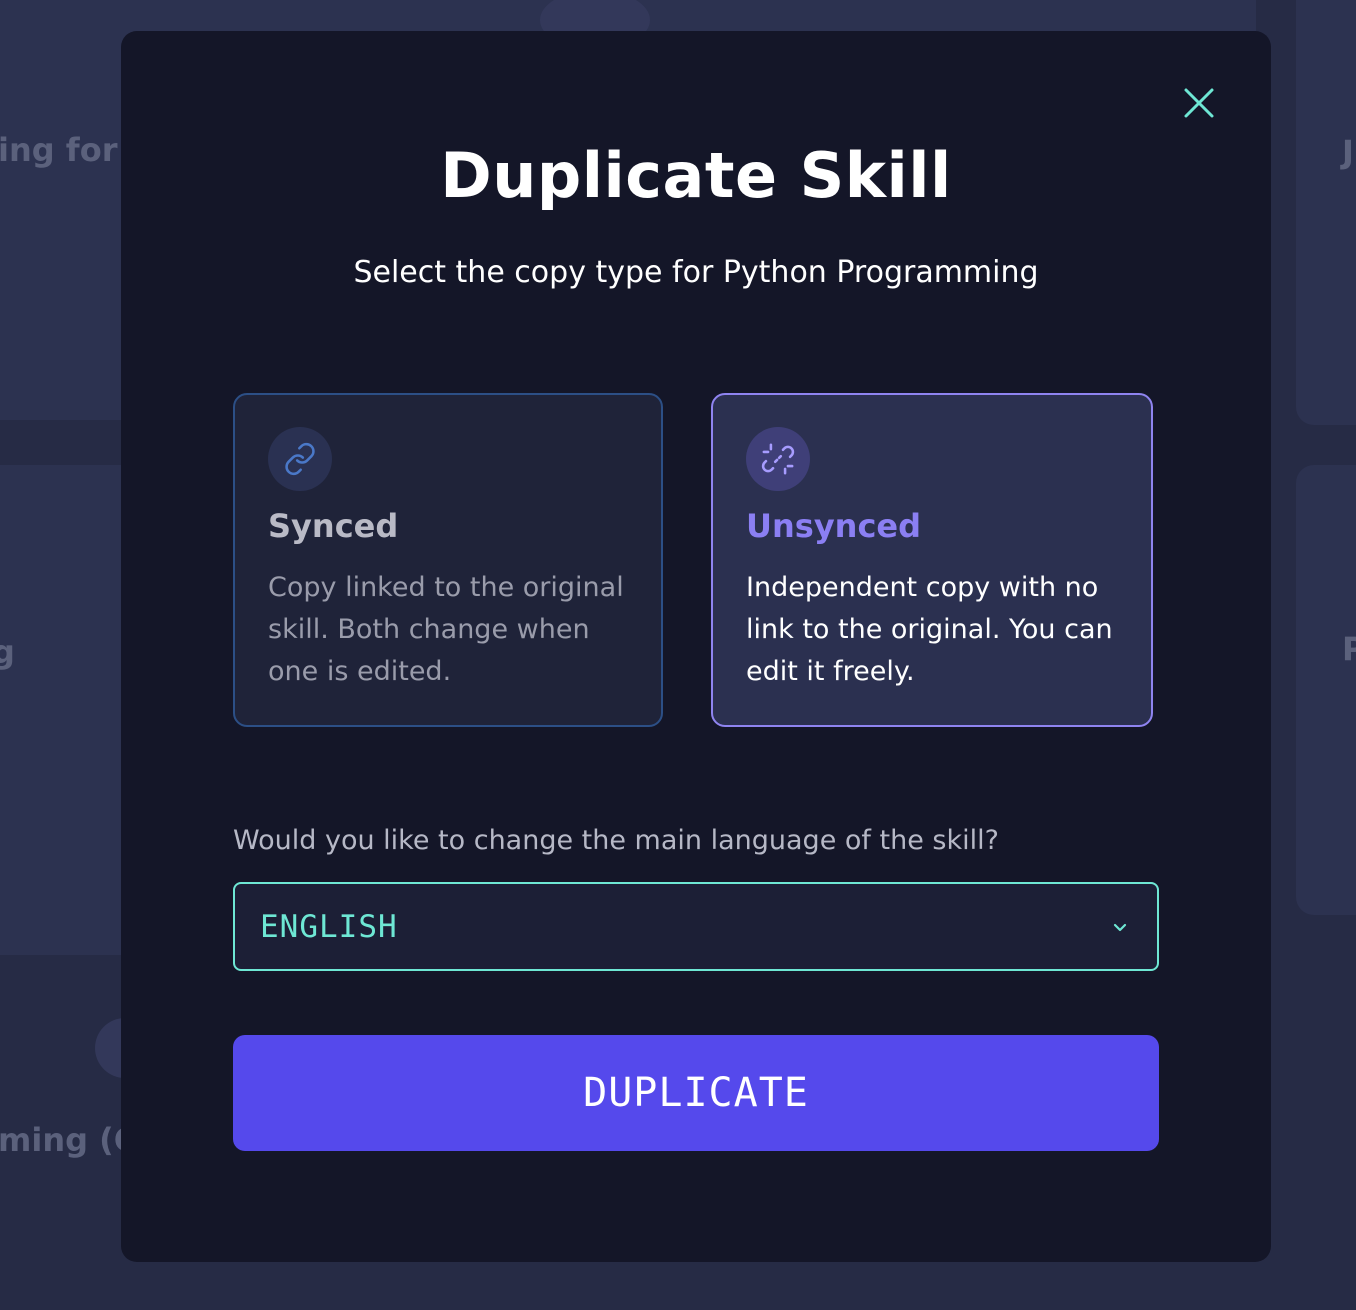 The height and width of the screenshot is (1310, 1356). Describe the element at coordinates (696, 175) in the screenshot. I see `modal-title: Duplicate Skill` at that location.